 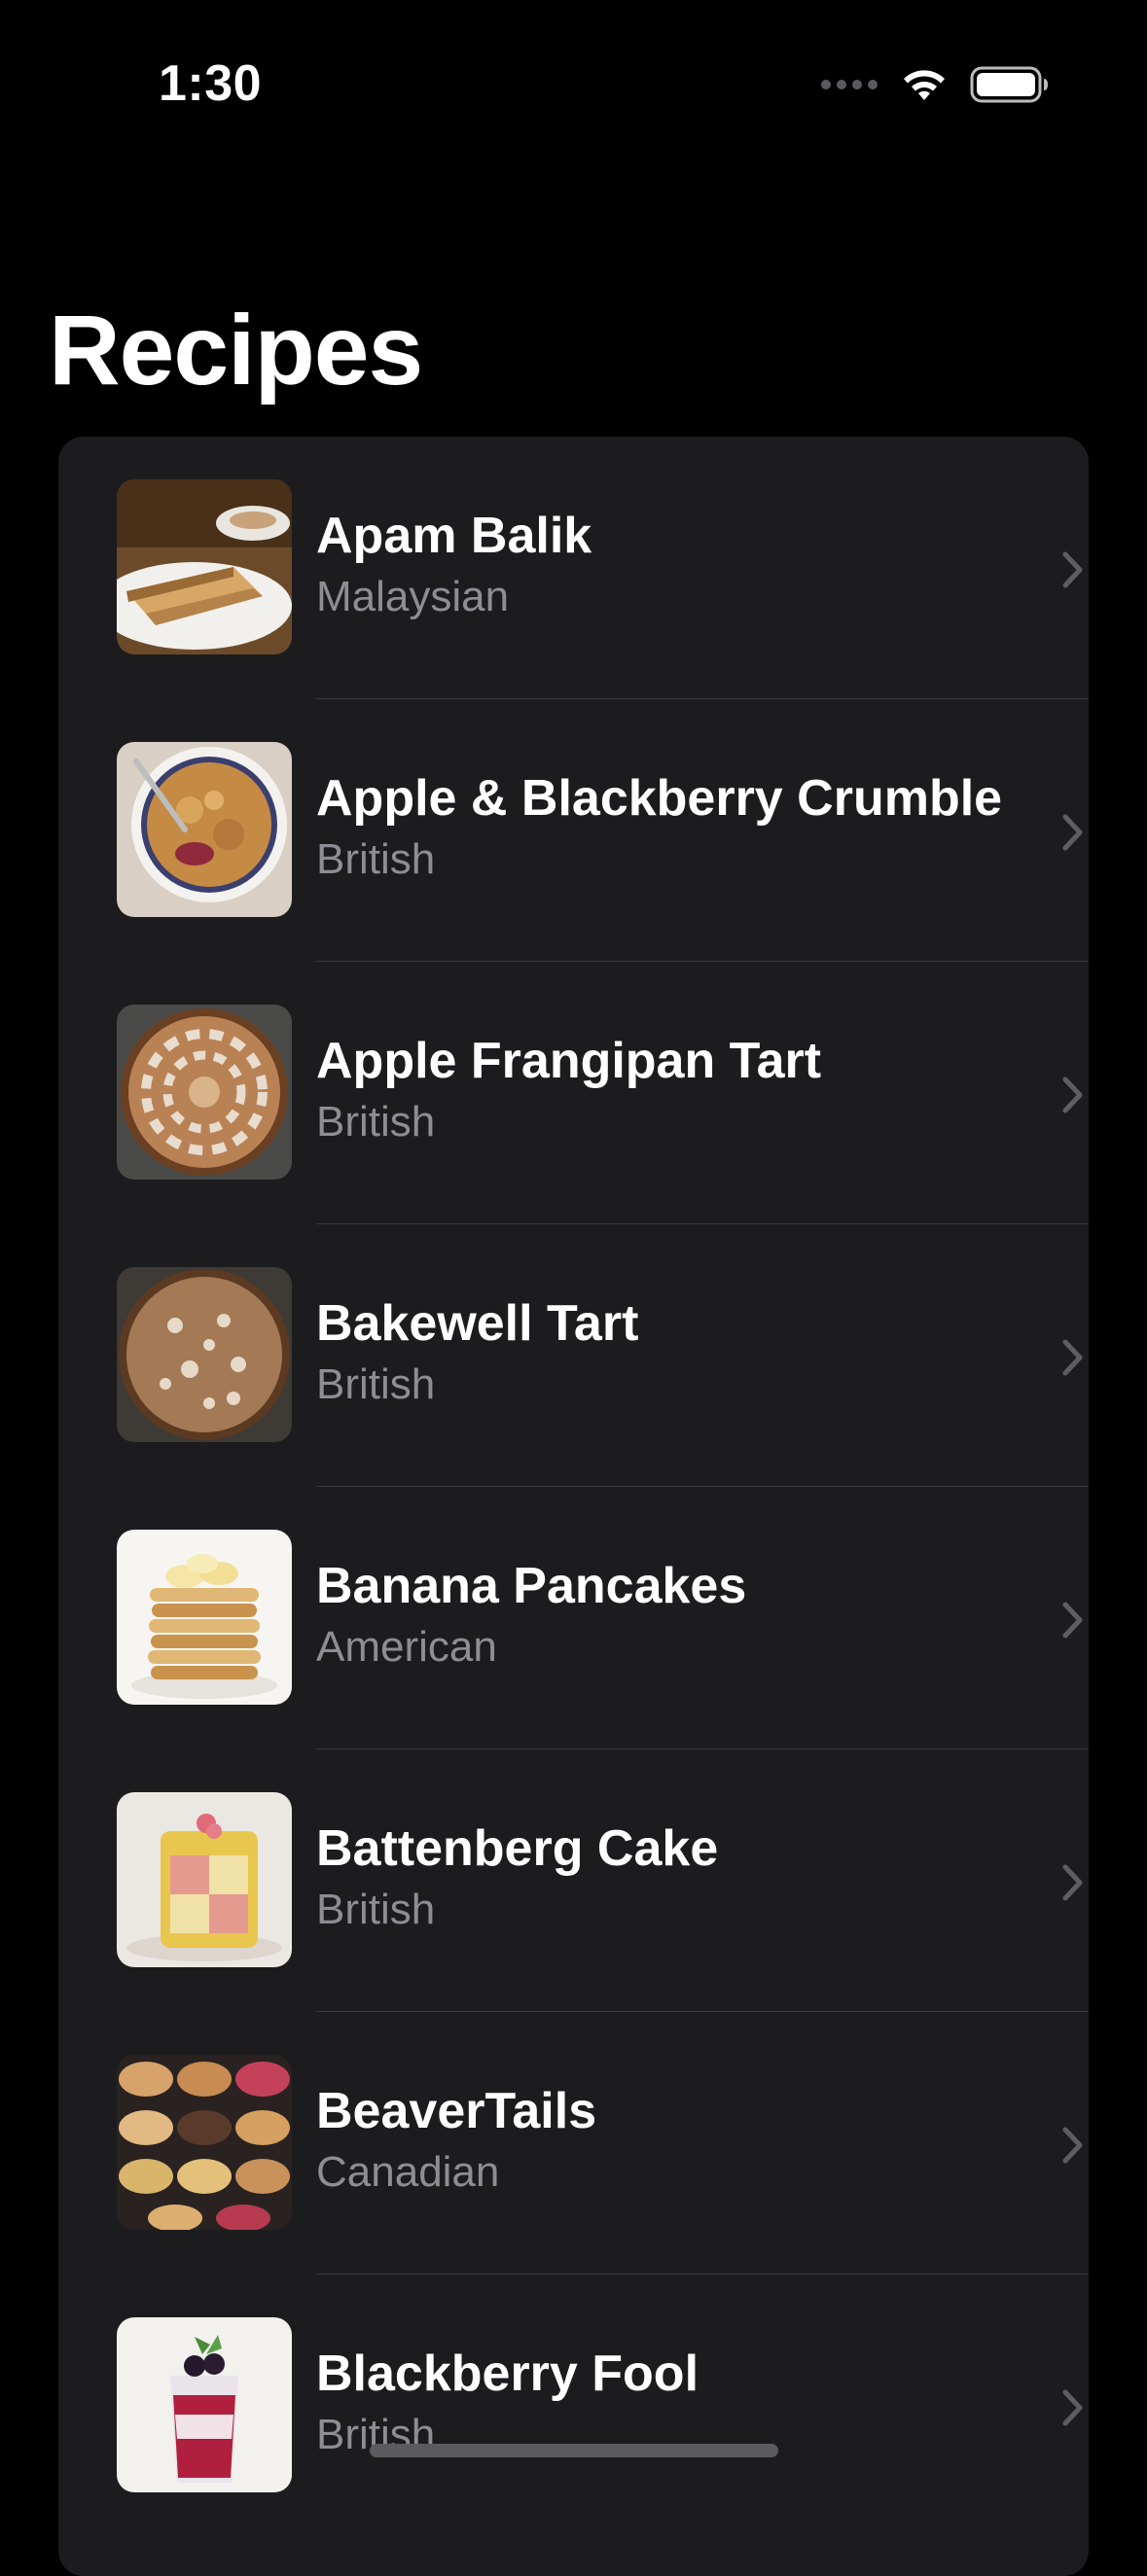 I want to click on bakewell-tart-photo, so click(x=204, y=1354).